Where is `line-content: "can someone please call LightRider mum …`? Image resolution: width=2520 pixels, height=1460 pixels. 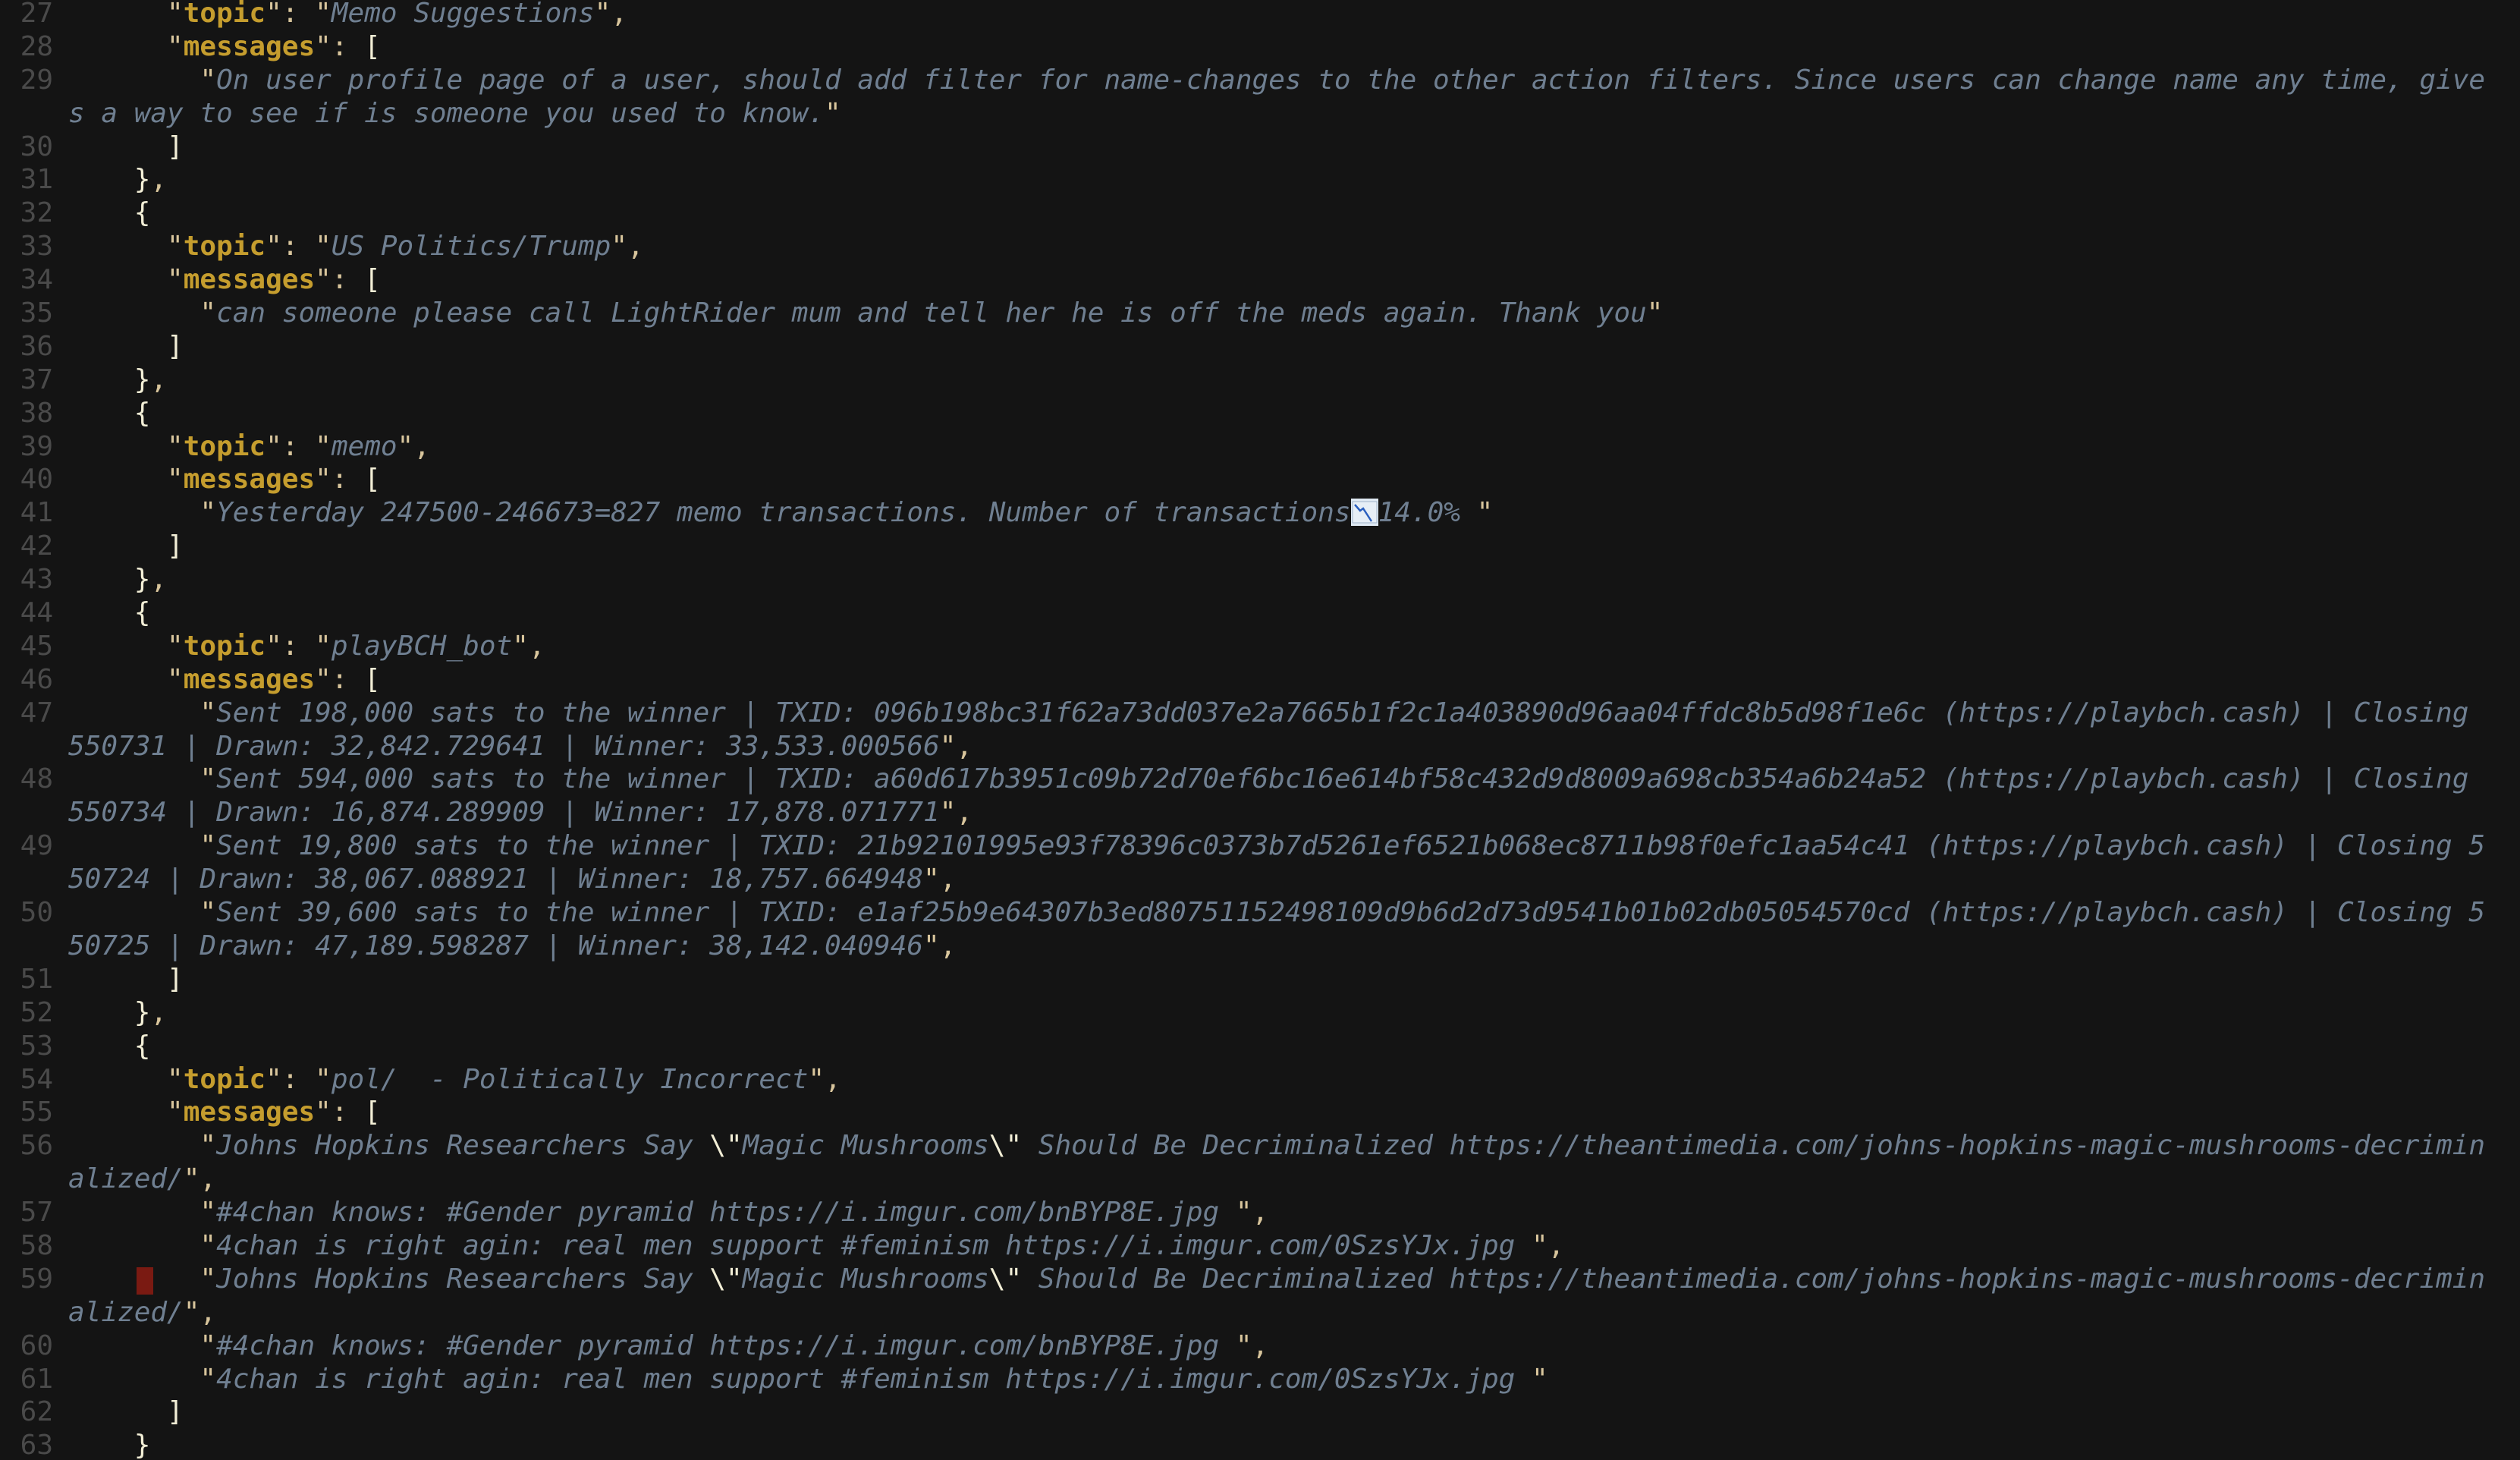 line-content: "can someone please call LightRider mum … is located at coordinates (865, 313).